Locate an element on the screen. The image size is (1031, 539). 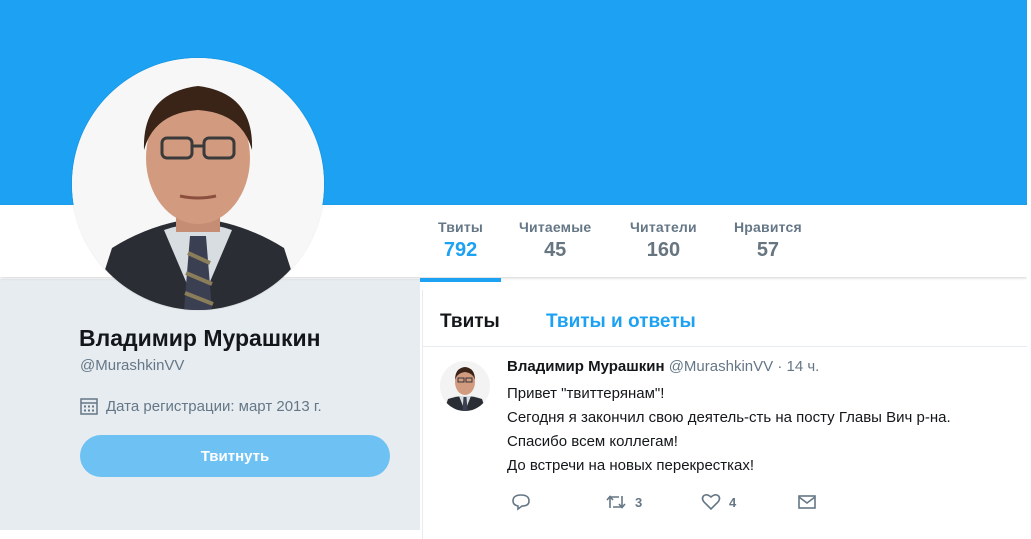
stat-tweets: Твиты 792 is located at coordinates (460, 250).